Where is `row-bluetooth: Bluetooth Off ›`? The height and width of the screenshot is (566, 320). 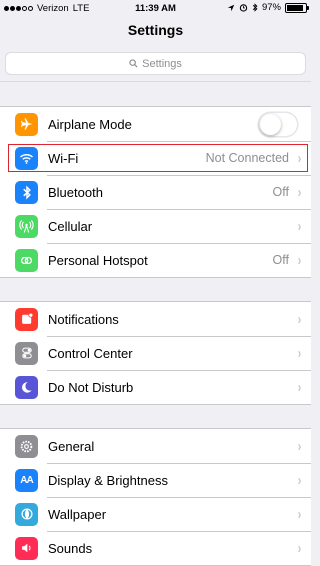 row-bluetooth: Bluetooth Off › is located at coordinates (155, 192).